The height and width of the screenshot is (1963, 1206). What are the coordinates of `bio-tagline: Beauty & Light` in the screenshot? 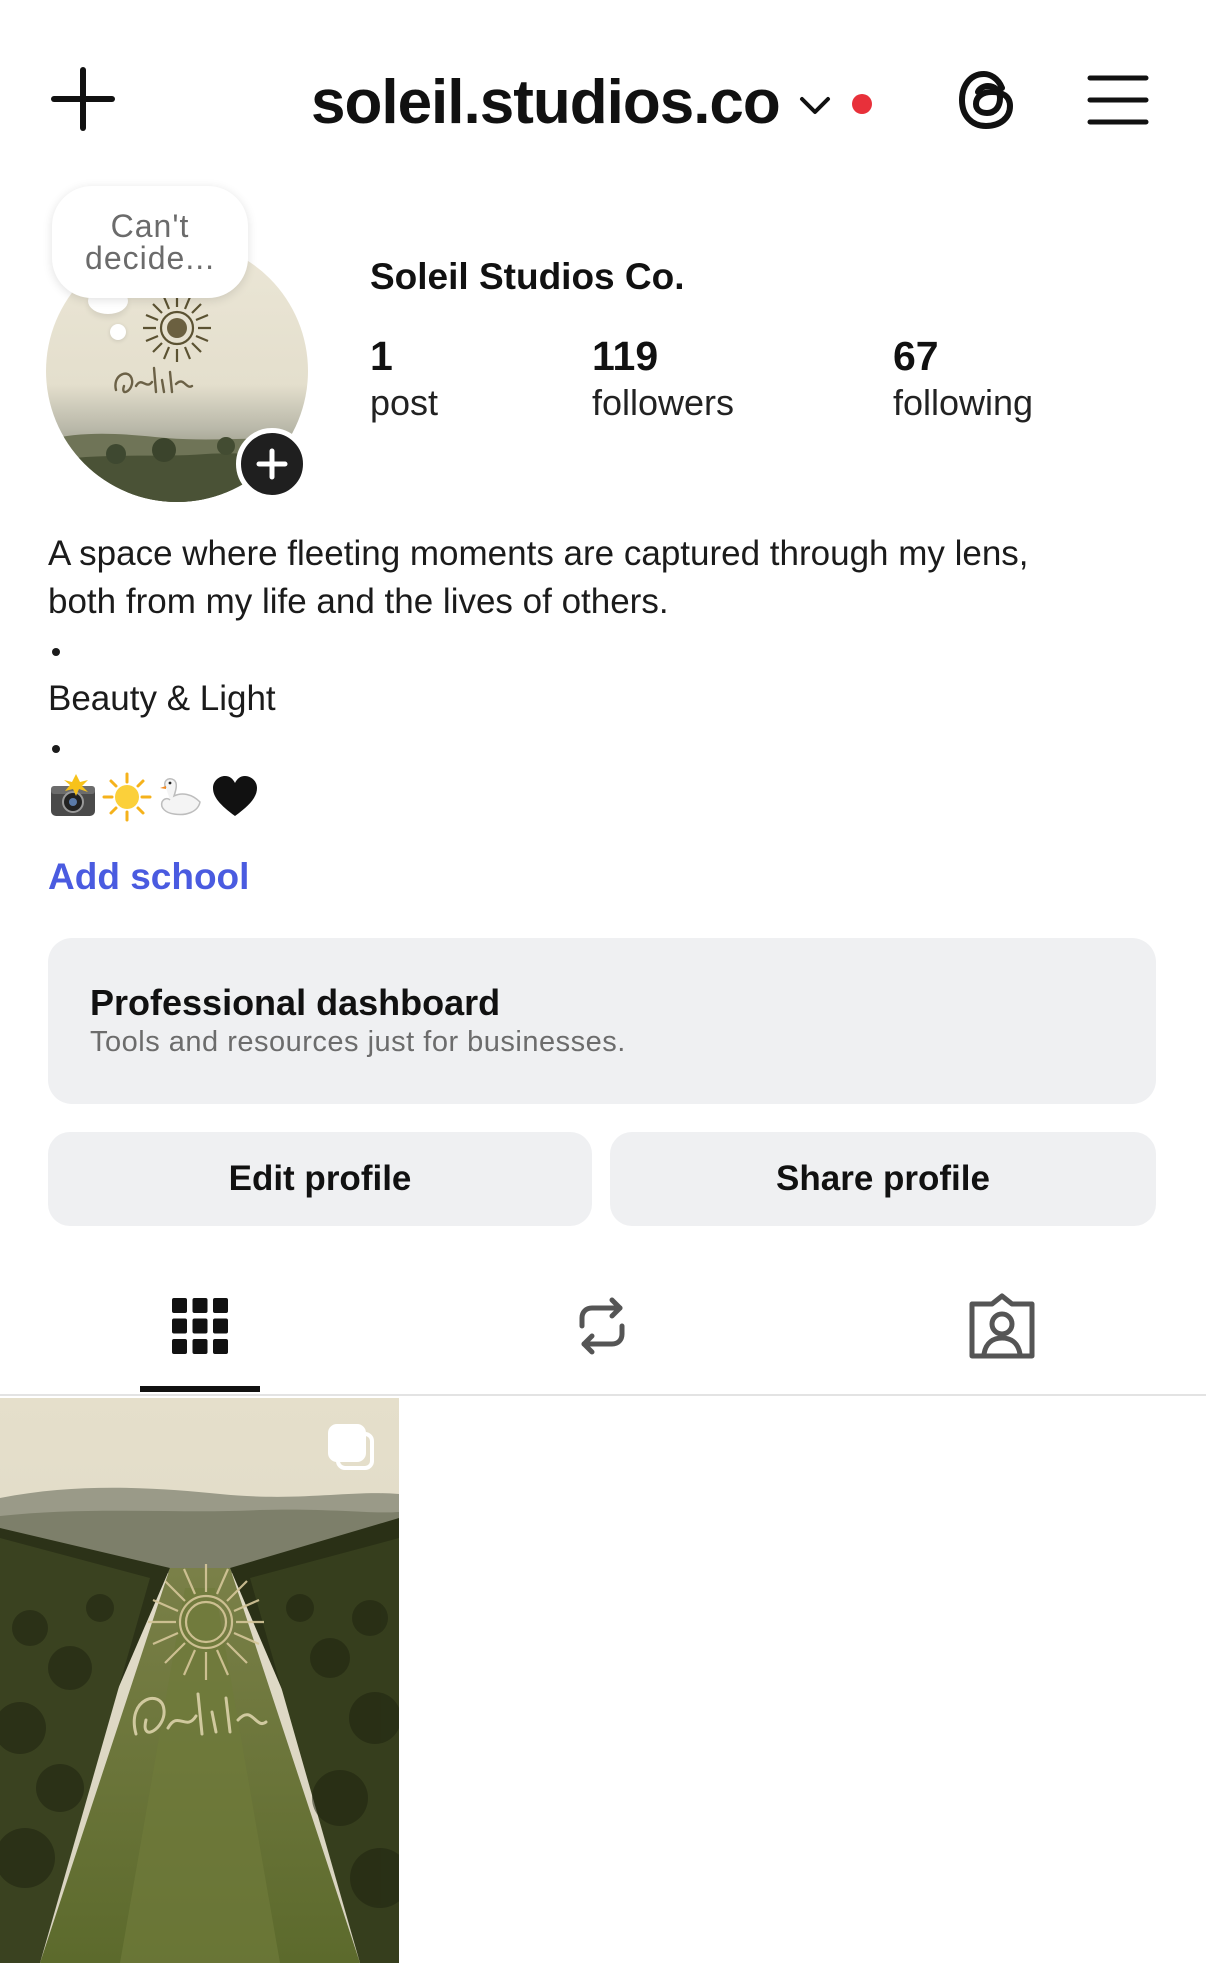 It's located at (162, 698).